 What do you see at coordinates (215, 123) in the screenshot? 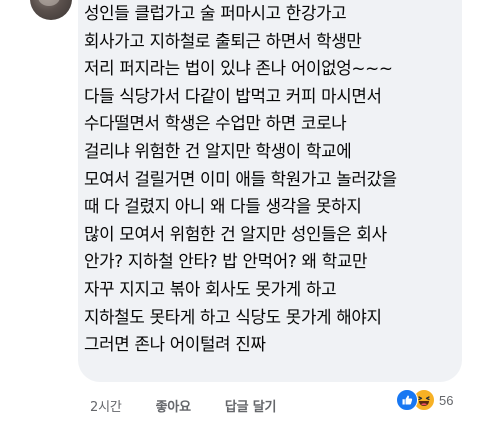
I see `comment-line: 수다떨면서 학생은 수업만 하면 코로나` at bounding box center [215, 123].